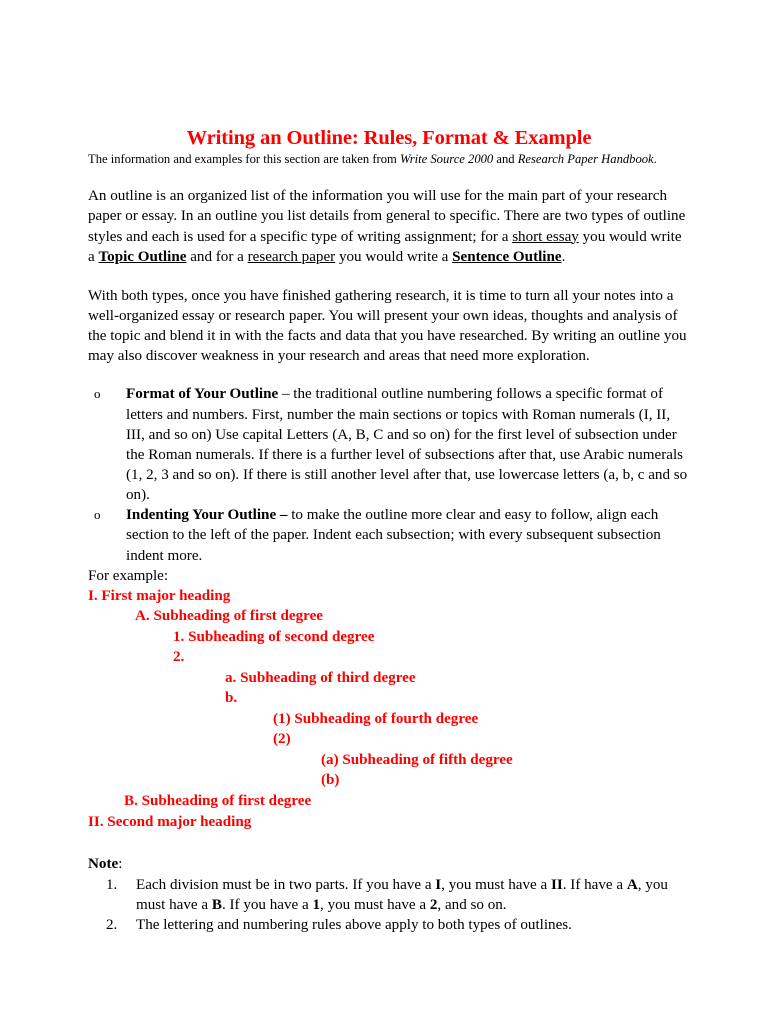 Image resolution: width=768 pixels, height=1024 pixels. Describe the element at coordinates (655, 159) in the screenshot. I see `attribution-suffix: .` at that location.